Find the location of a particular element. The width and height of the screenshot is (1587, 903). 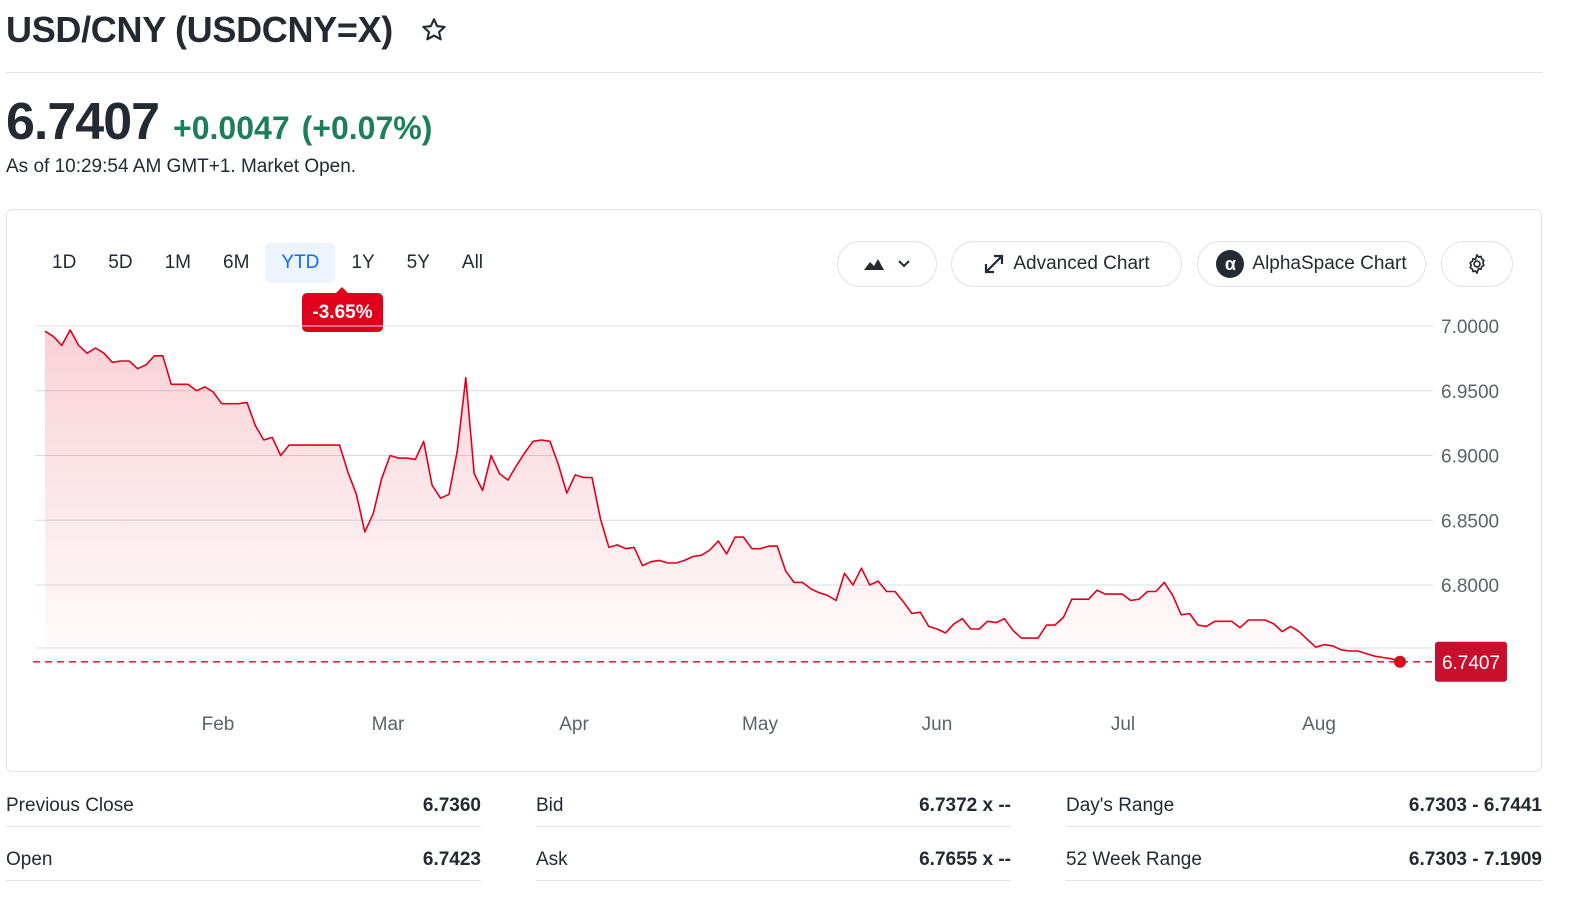

stat-label: Bid is located at coordinates (550, 805).